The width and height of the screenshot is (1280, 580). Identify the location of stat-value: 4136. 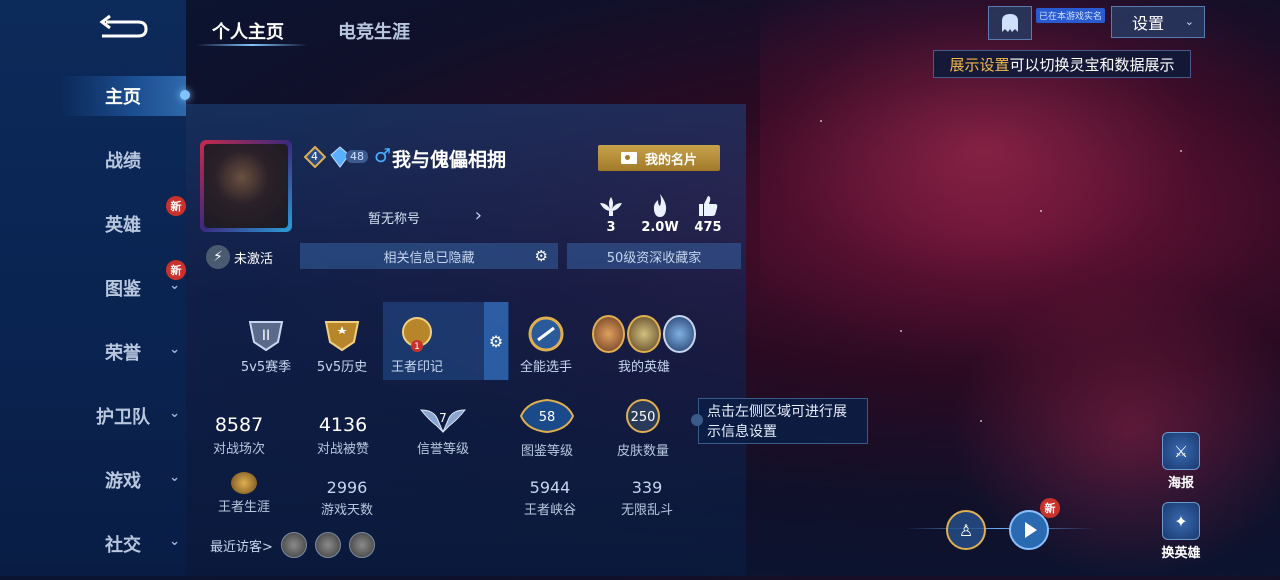
(343, 425).